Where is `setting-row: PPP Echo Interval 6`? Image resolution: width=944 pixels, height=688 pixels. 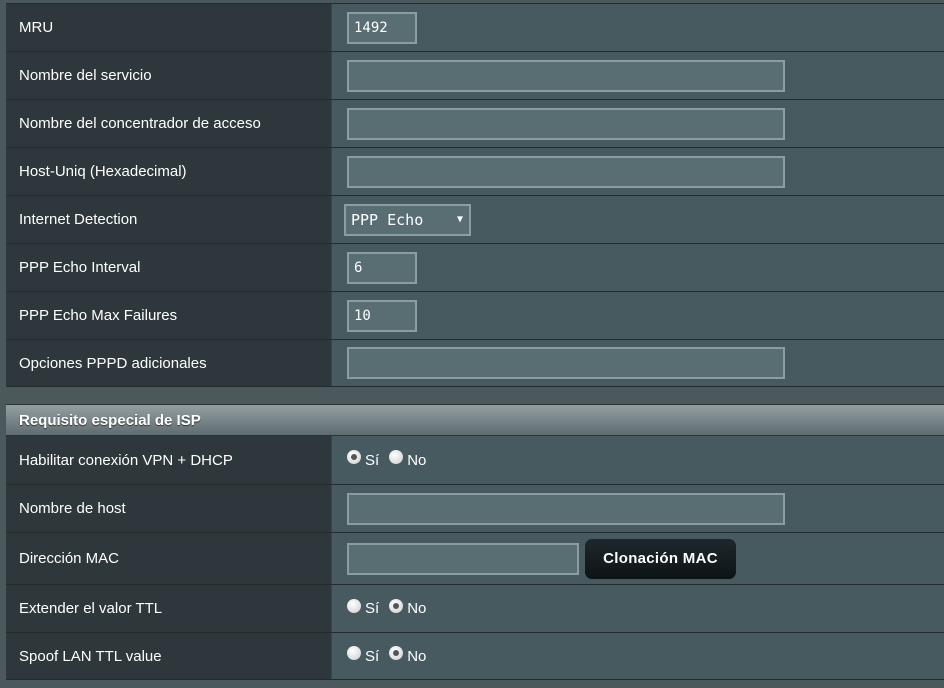 setting-row: PPP Echo Interval 6 is located at coordinates (475, 267).